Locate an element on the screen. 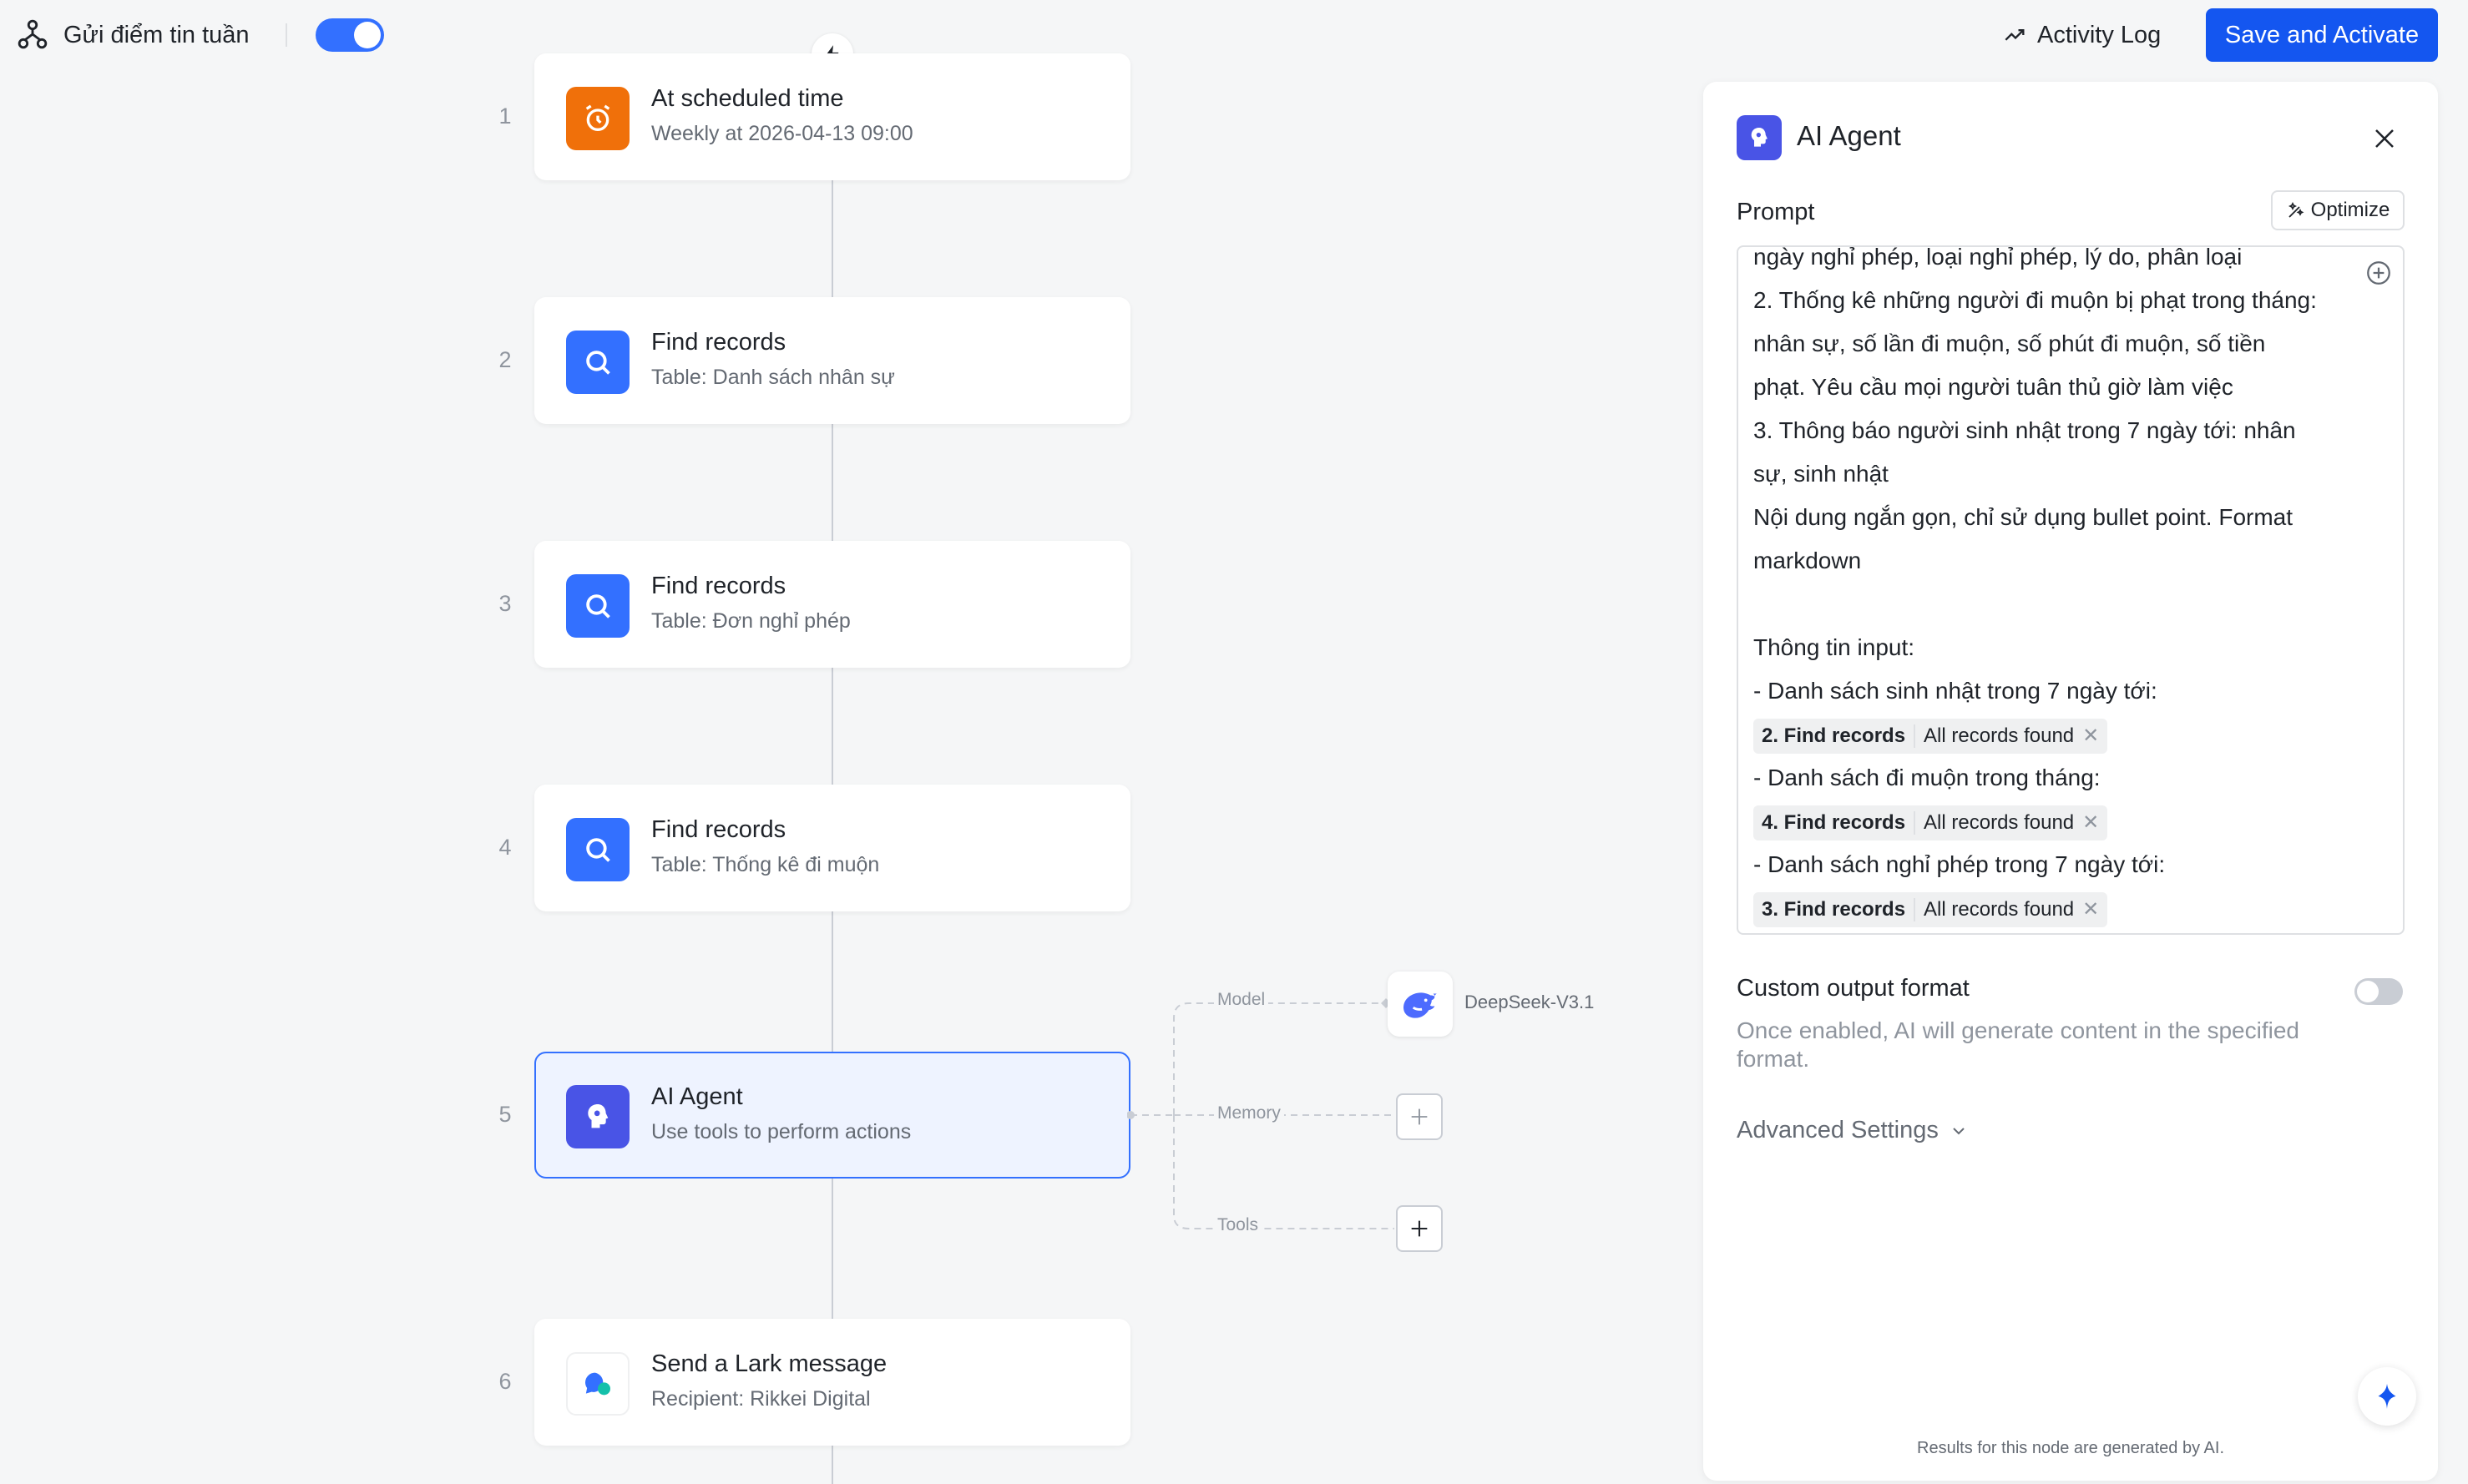 Image resolution: width=2468 pixels, height=1484 pixels. prompt-line: - Danh sách sinh nhật trong 7 ngày tới: is located at coordinates (1955, 691).